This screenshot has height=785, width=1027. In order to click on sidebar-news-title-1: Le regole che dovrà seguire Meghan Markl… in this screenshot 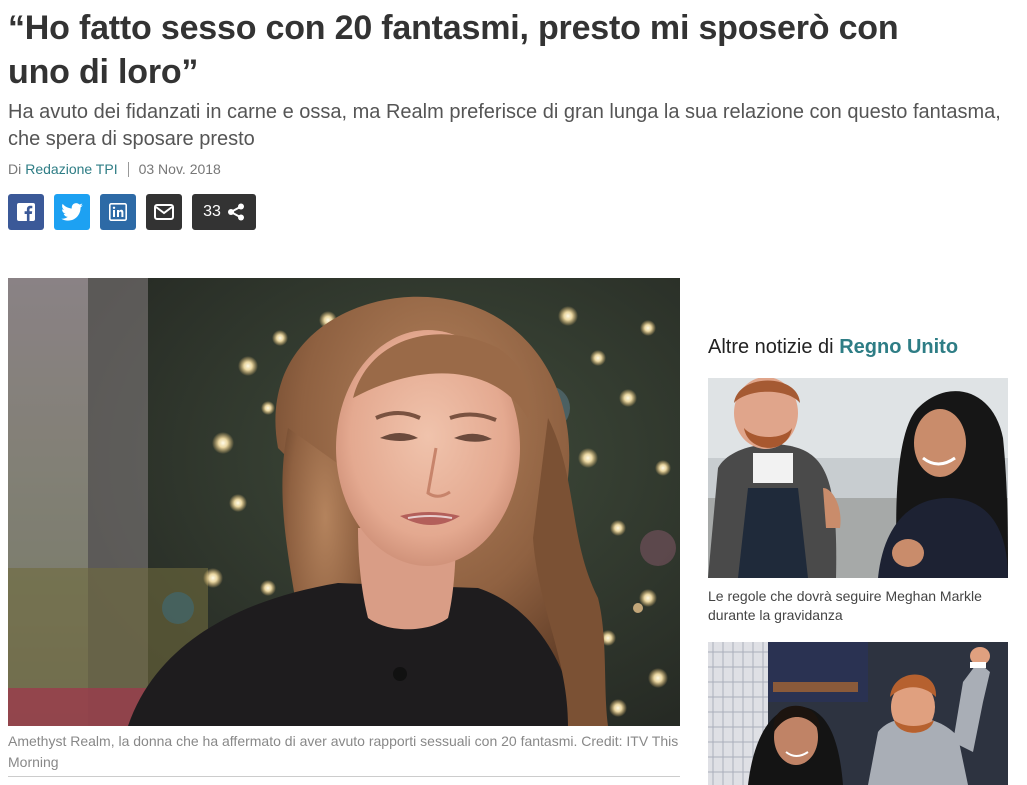, I will do `click(858, 606)`.